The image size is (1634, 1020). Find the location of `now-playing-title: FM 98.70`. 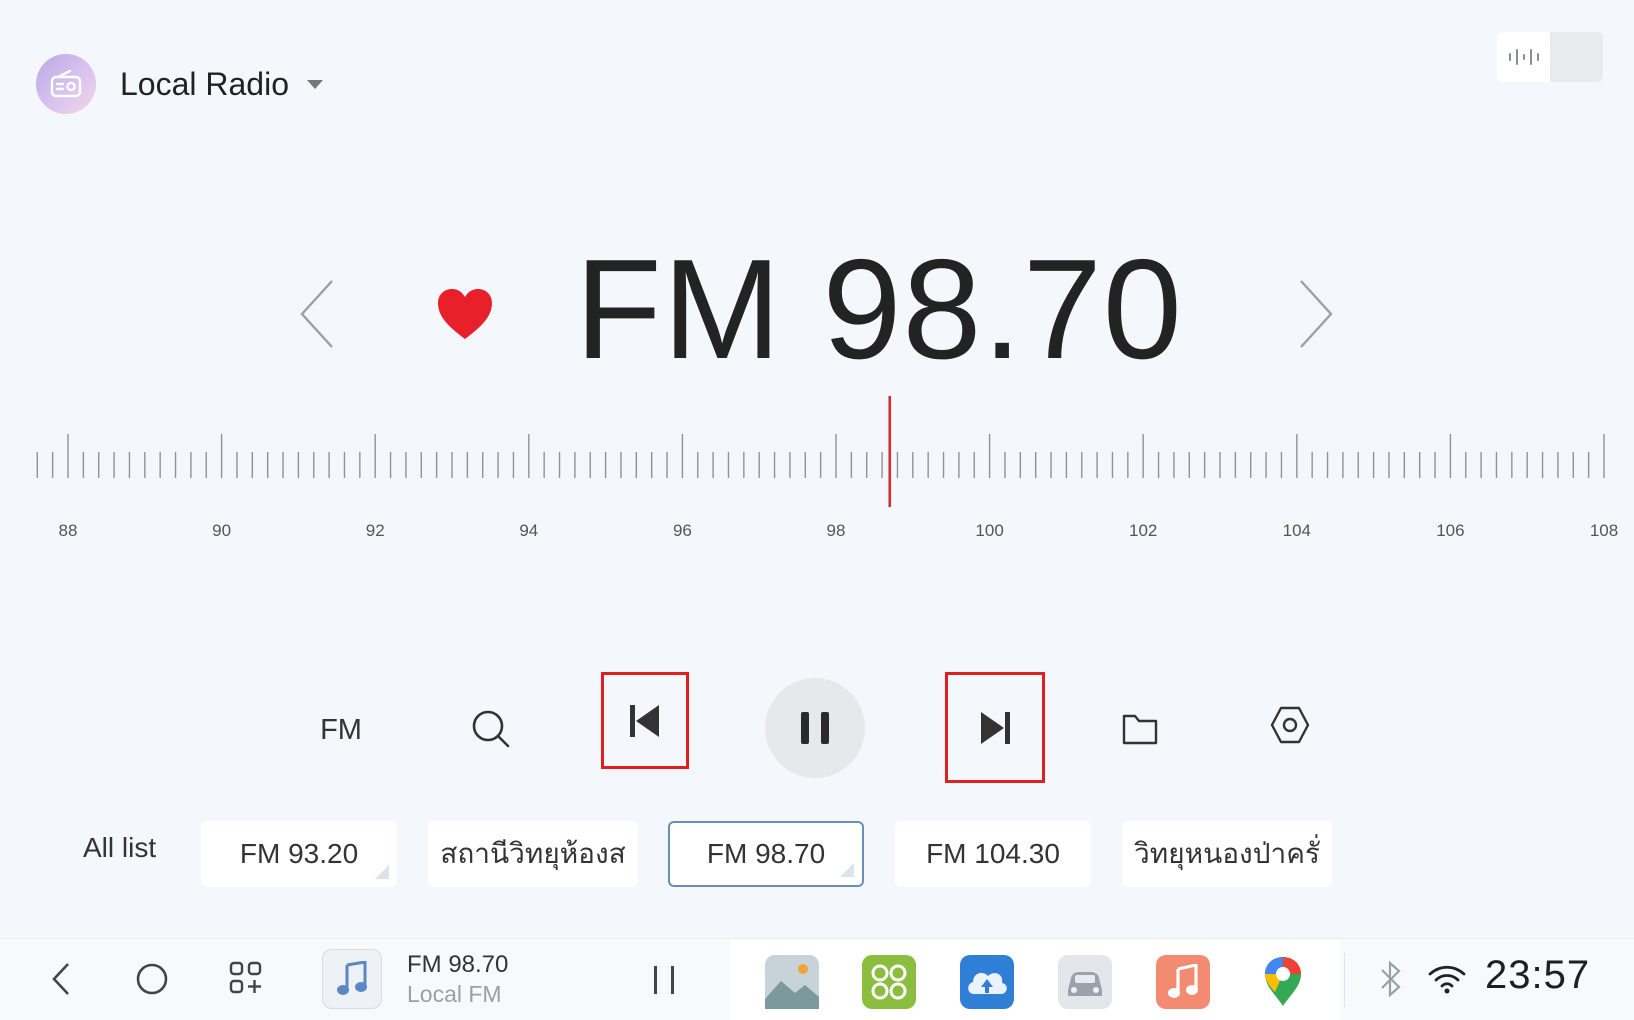

now-playing-title: FM 98.70 is located at coordinates (457, 965).